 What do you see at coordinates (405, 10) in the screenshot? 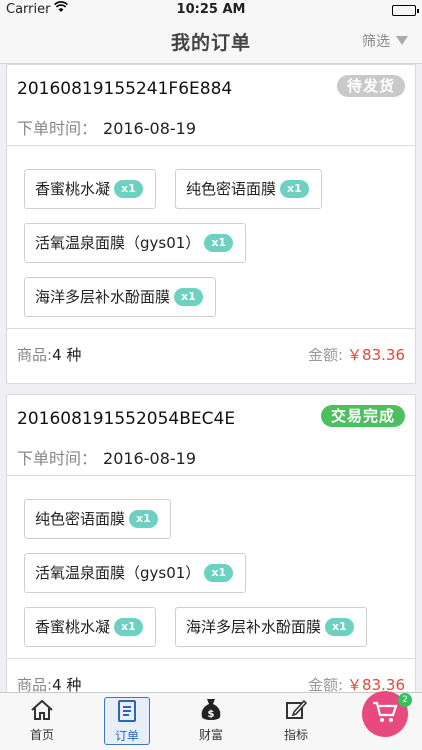
I see `battery-icon` at bounding box center [405, 10].